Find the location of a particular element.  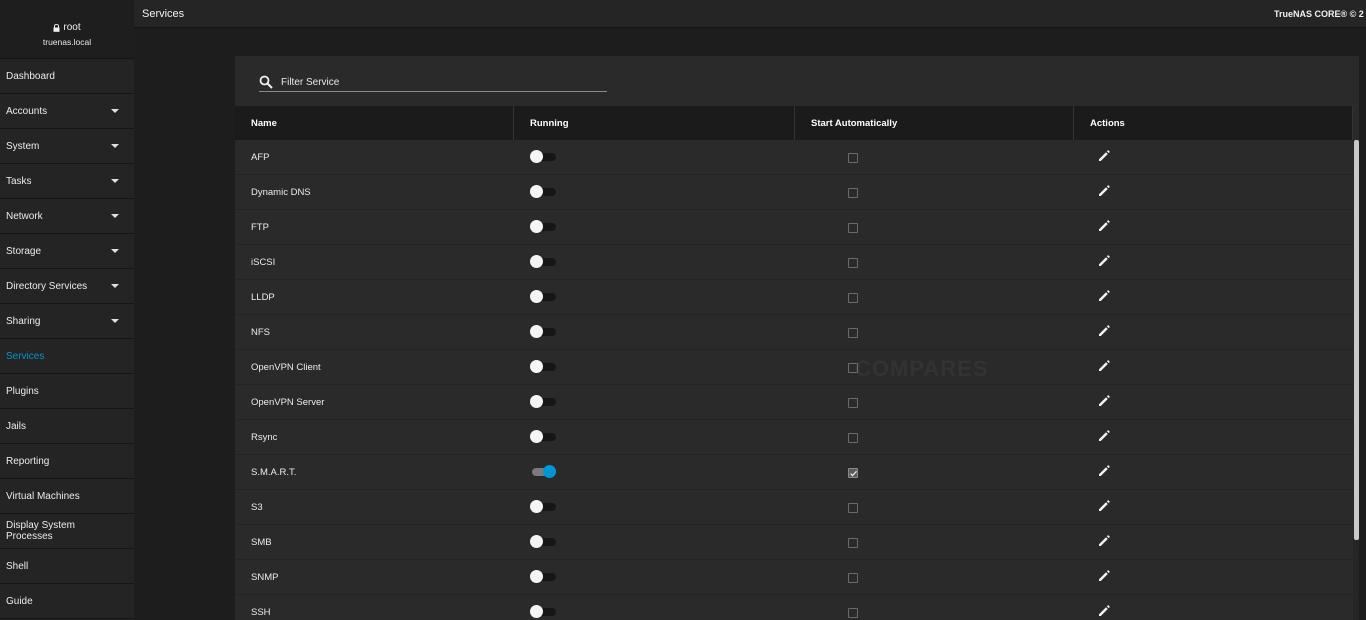

sidebar-item-guide: Guide is located at coordinates (67, 601).